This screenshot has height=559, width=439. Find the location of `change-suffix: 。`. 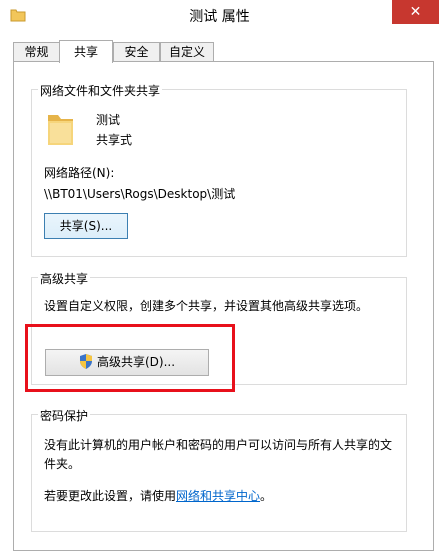

change-suffix: 。 is located at coordinates (266, 496).